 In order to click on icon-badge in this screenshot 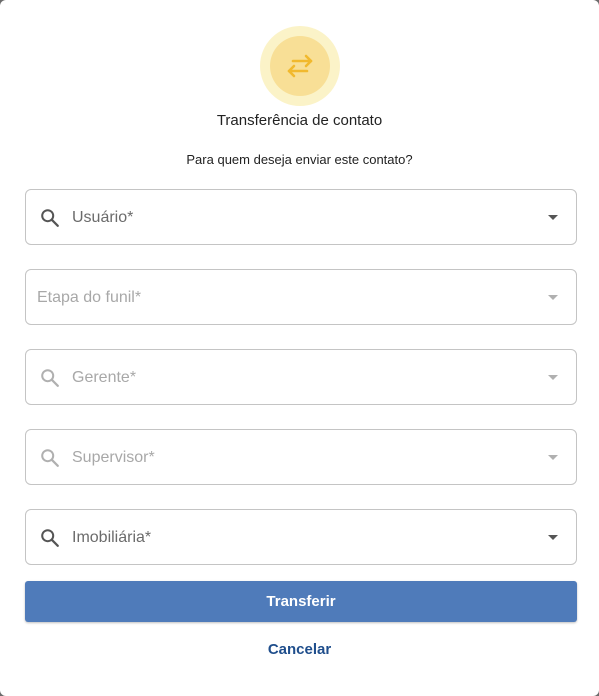, I will do `click(300, 66)`.